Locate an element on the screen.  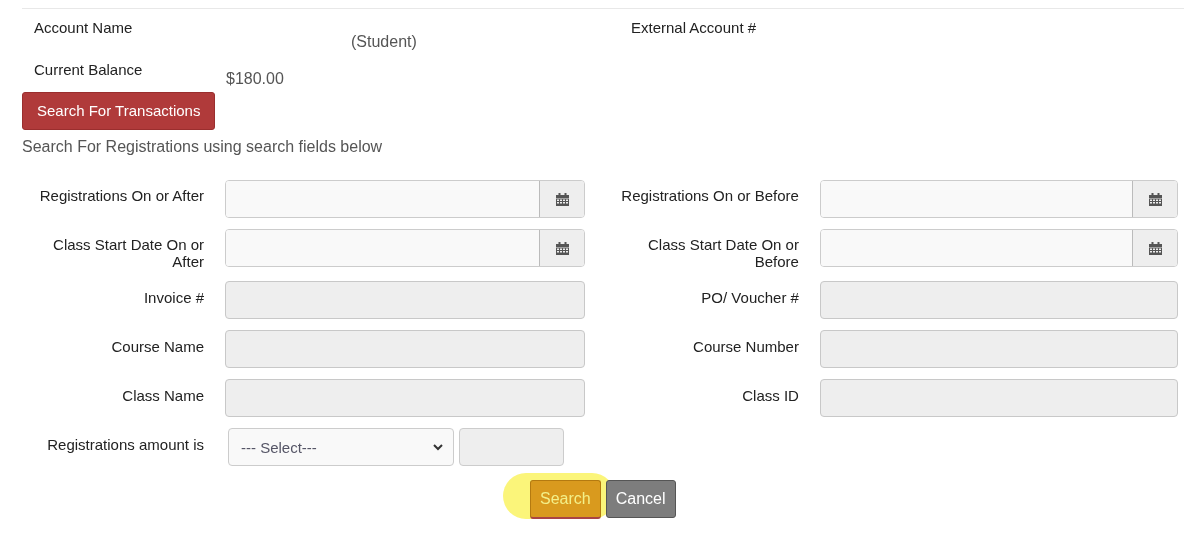
field-label: Class Start Date On or After is located at coordinates (128, 252).